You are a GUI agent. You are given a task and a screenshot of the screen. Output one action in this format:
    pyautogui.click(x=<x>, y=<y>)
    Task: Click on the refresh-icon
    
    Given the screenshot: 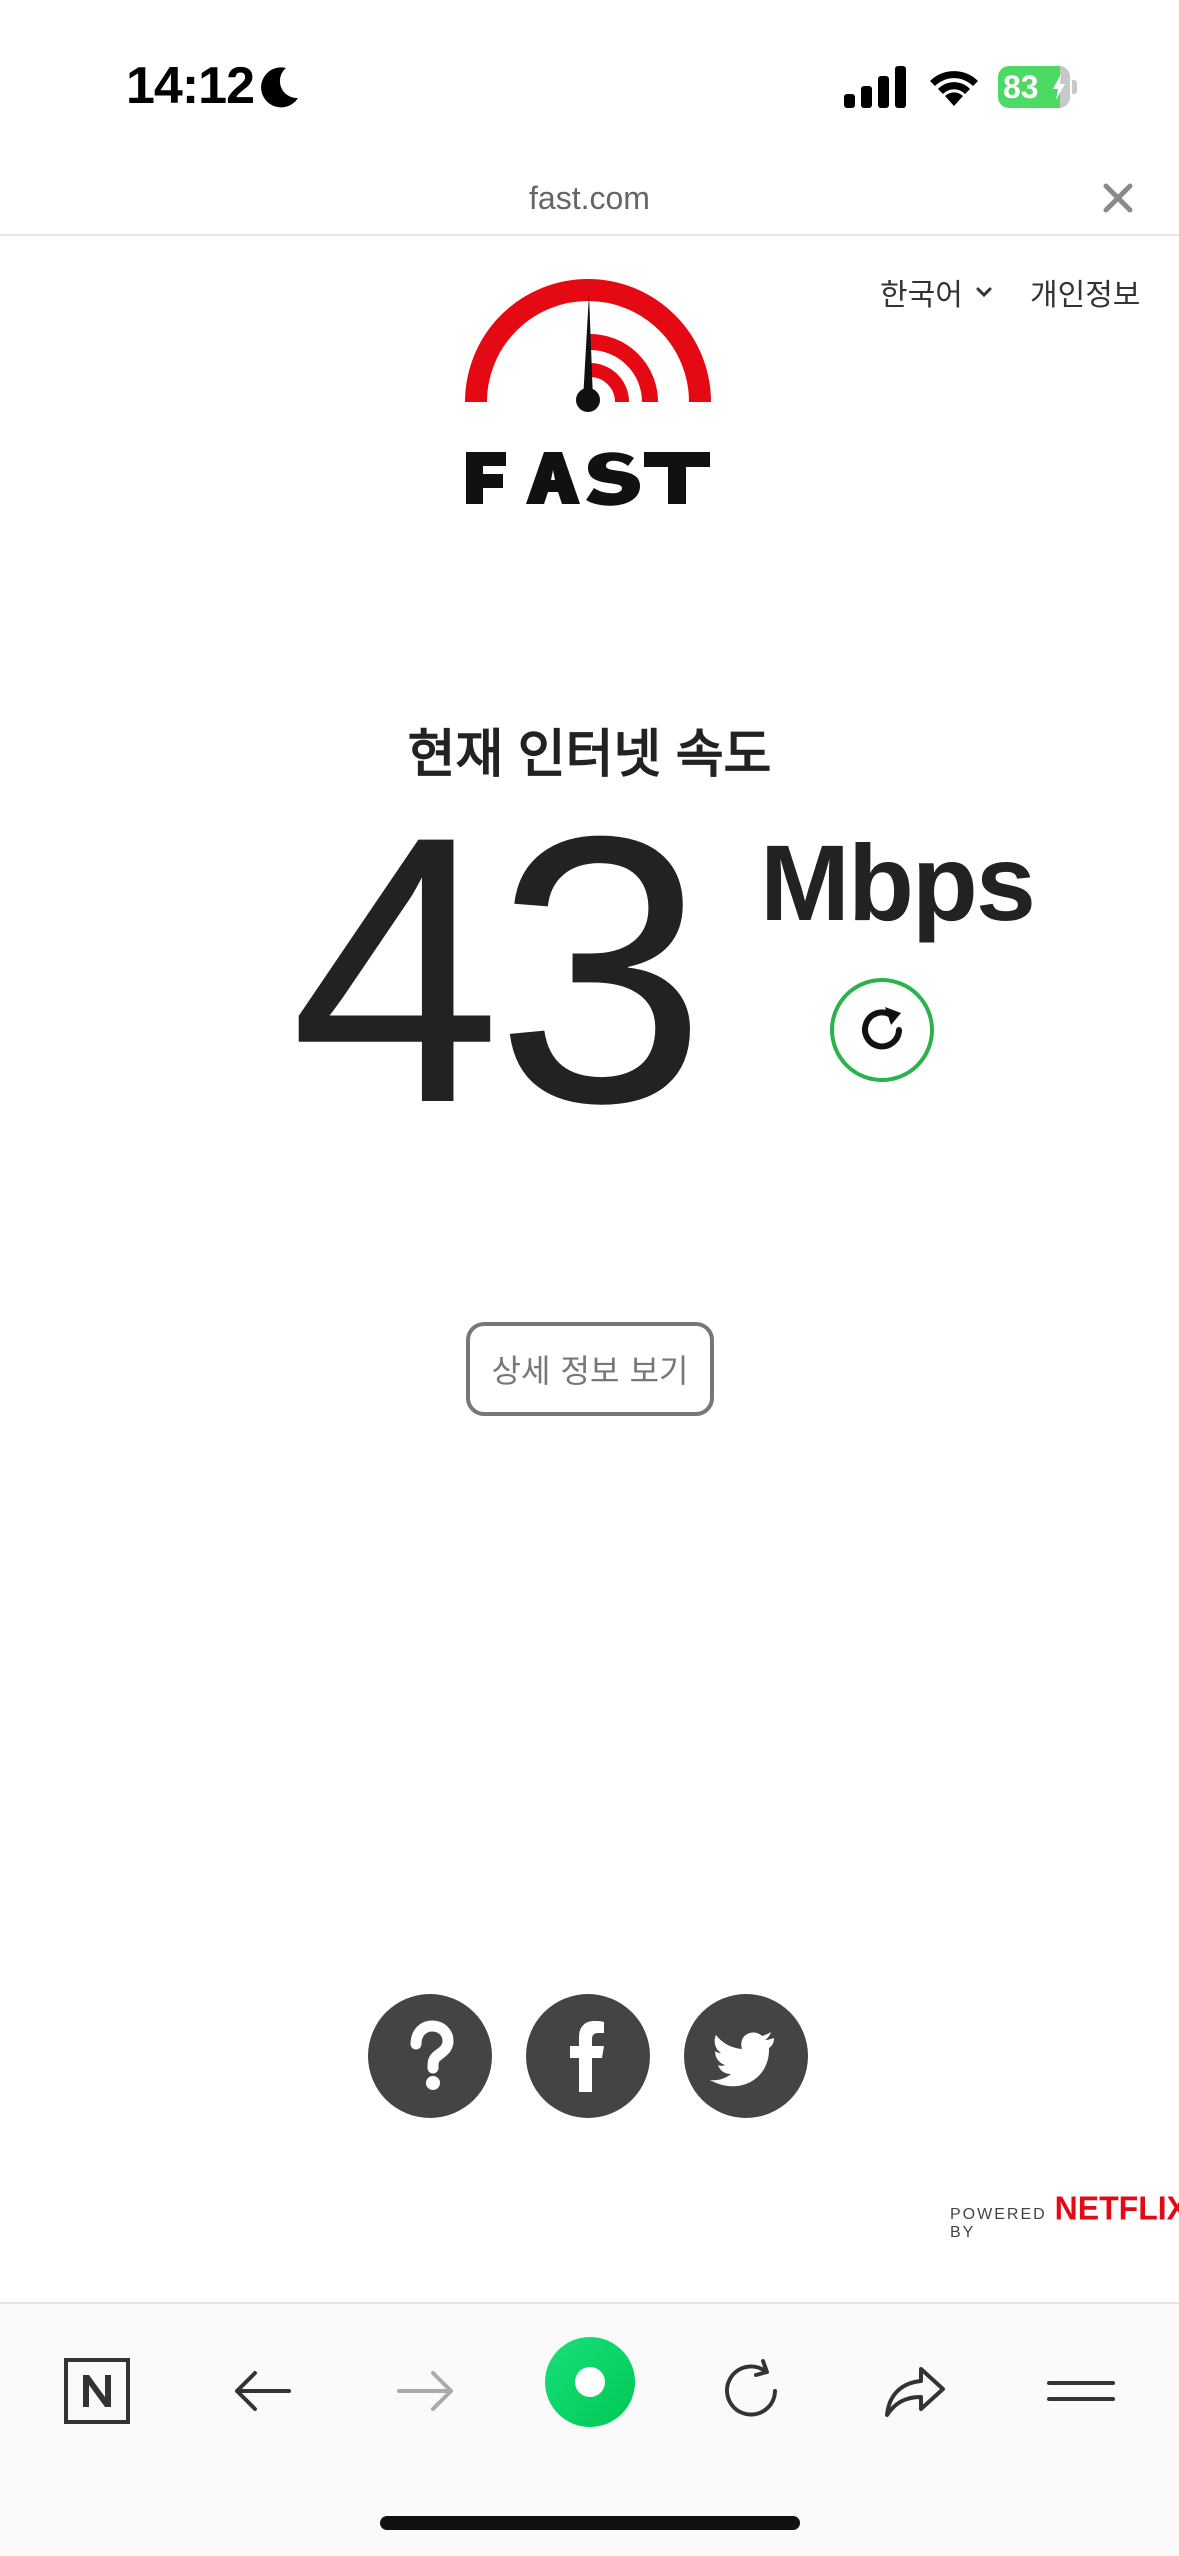 What is the action you would take?
    pyautogui.click(x=882, y=1028)
    